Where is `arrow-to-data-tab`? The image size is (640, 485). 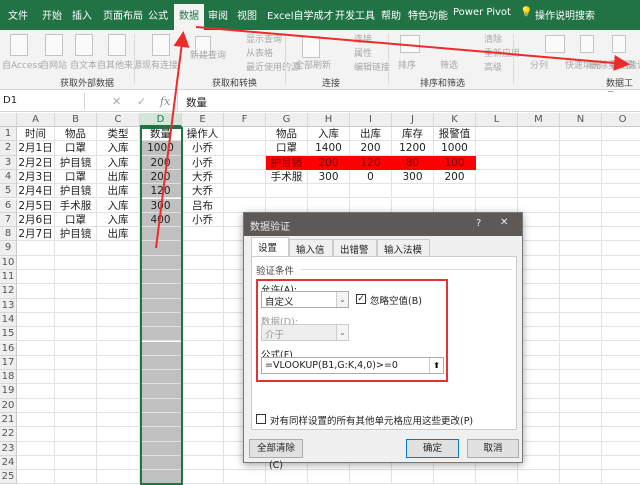 arrow-to-data-tab is located at coordinates (172, 140).